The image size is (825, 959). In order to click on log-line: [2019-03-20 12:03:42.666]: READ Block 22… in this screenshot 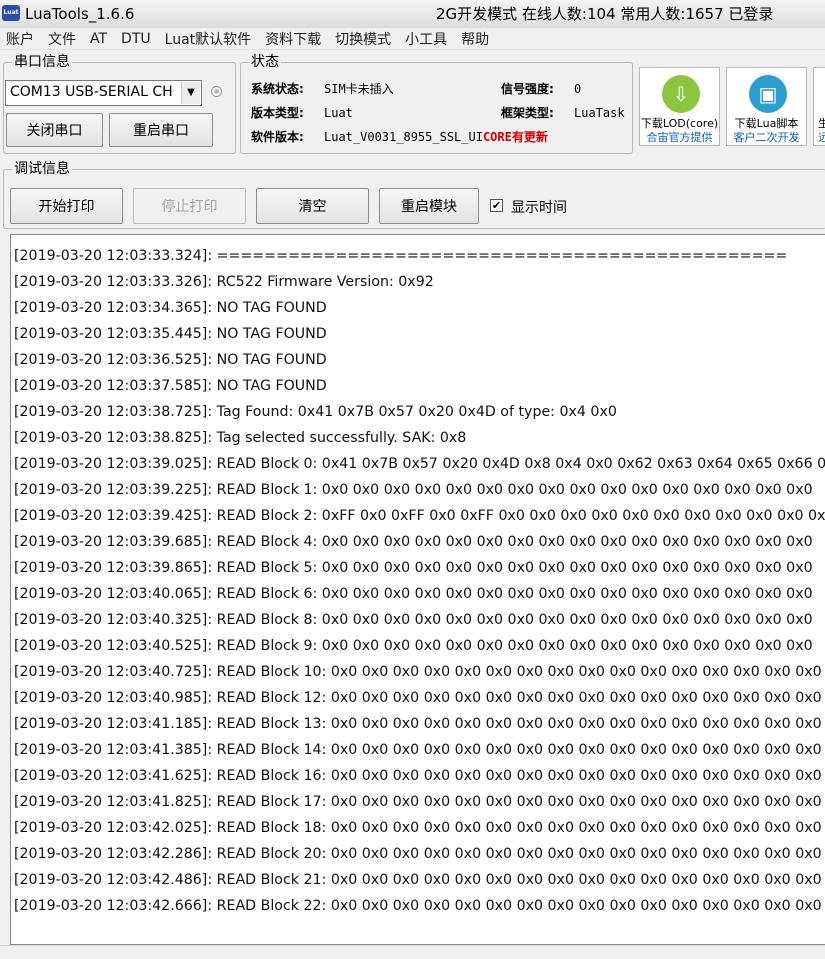, I will do `click(418, 906)`.